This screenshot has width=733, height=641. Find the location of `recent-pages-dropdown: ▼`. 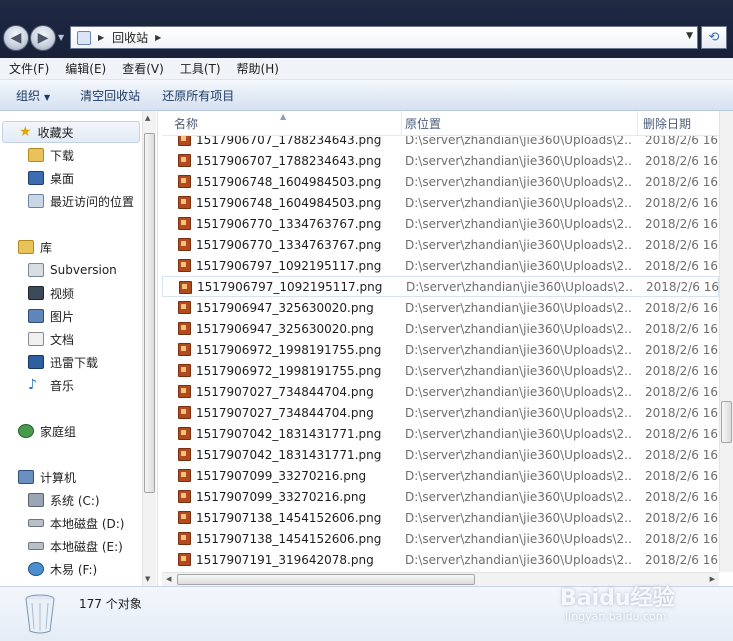

recent-pages-dropdown: ▼ is located at coordinates (62, 37).